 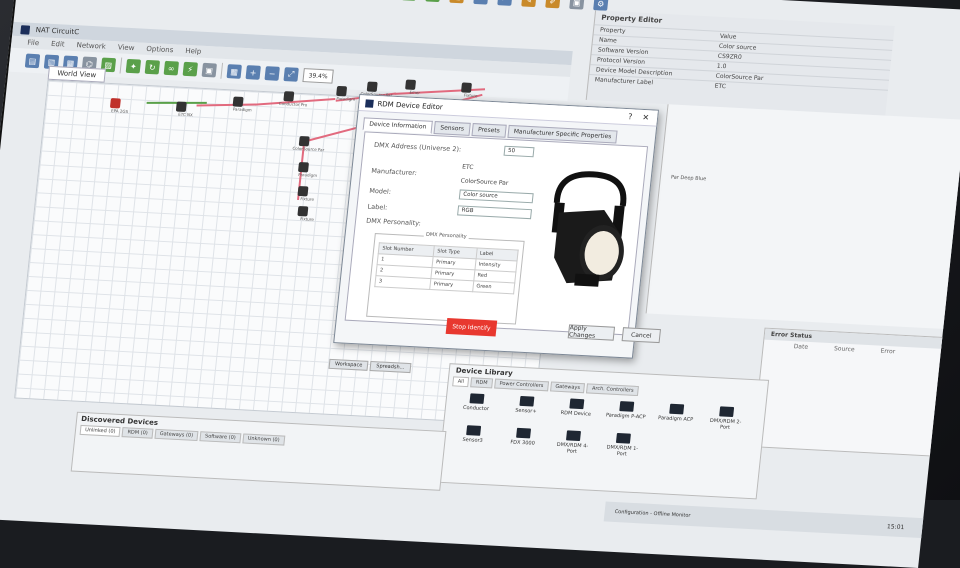 I want to click on library-item: FDX 3000, so click(x=523, y=440).